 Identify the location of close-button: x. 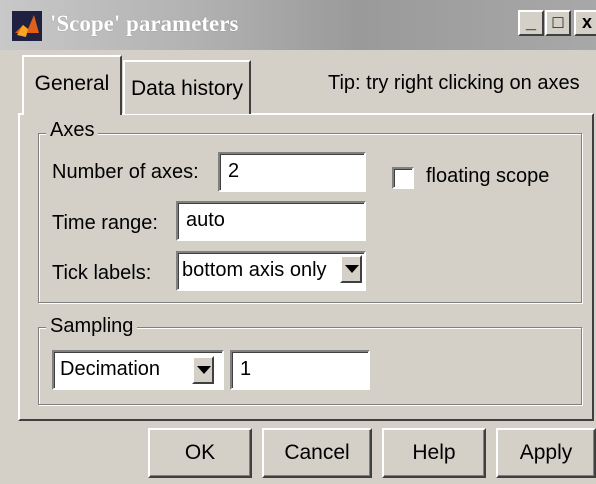
(585, 23).